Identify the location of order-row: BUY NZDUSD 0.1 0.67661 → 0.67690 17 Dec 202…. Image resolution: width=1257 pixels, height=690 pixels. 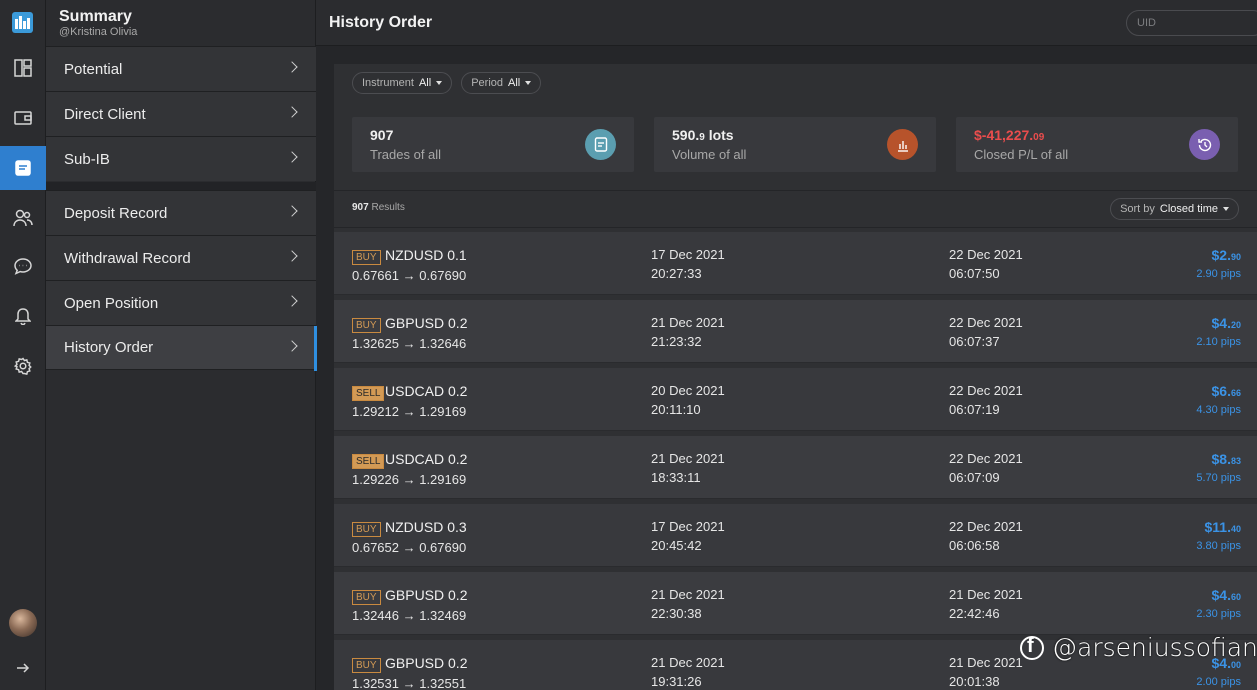
(795, 263).